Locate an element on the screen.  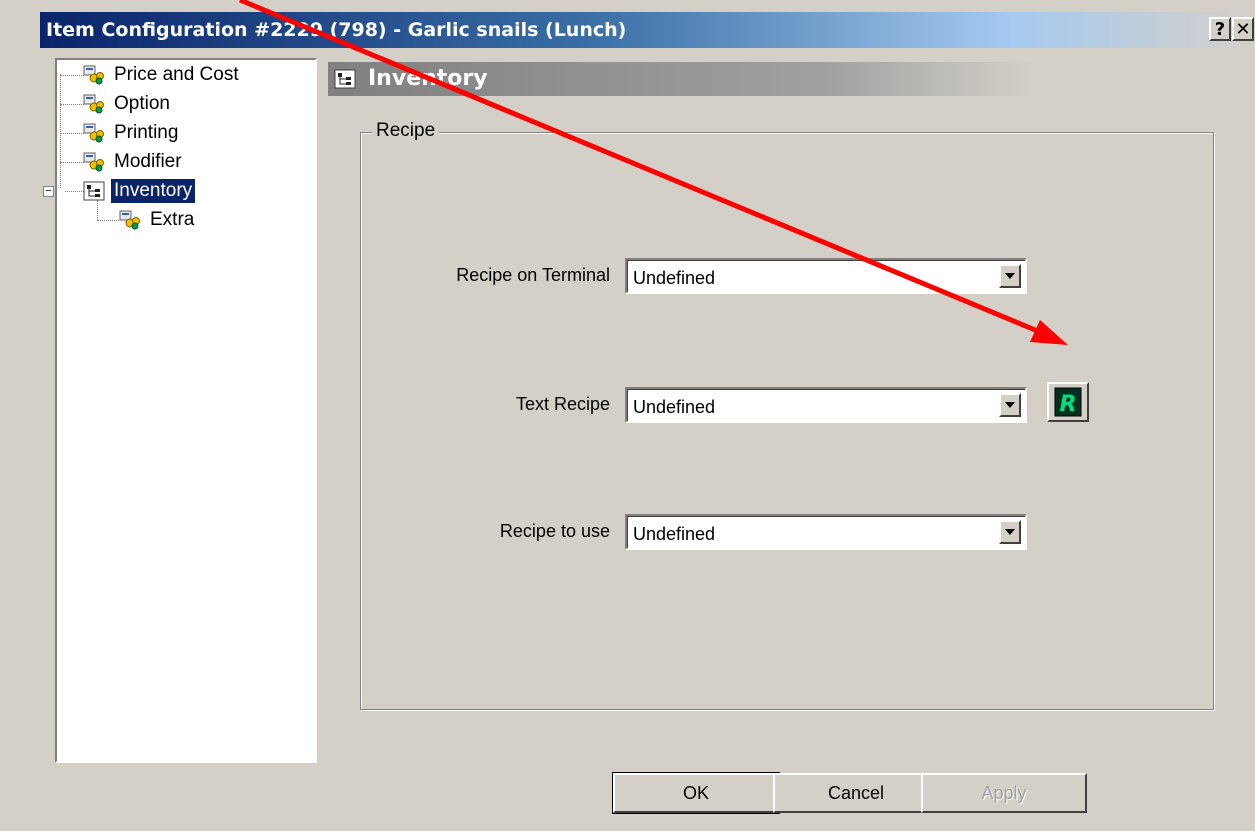
svg-text: R is located at coordinates (1068, 404).